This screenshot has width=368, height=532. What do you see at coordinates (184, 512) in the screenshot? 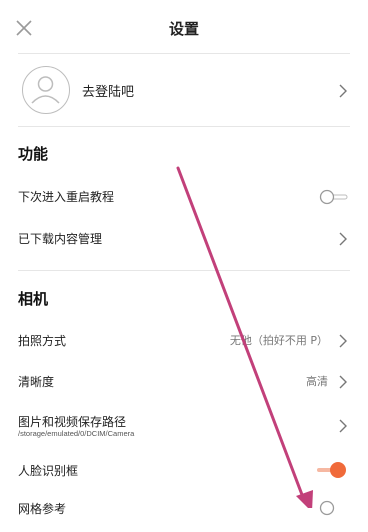
I see `row-grid: 网格参考` at bounding box center [184, 512].